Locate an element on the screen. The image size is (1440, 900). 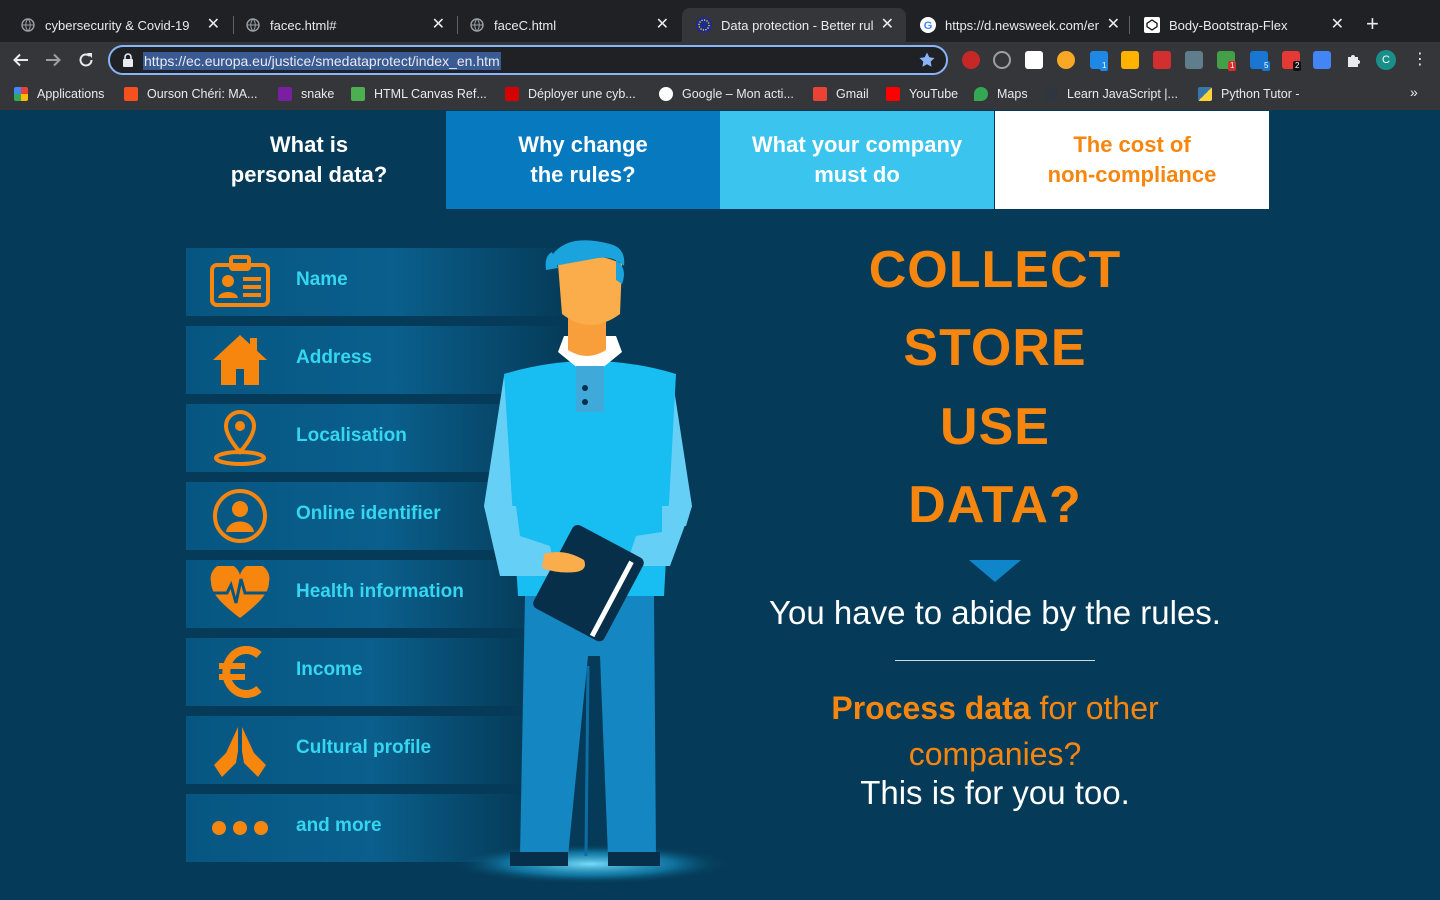
blogger-icon is located at coordinates (131, 94).